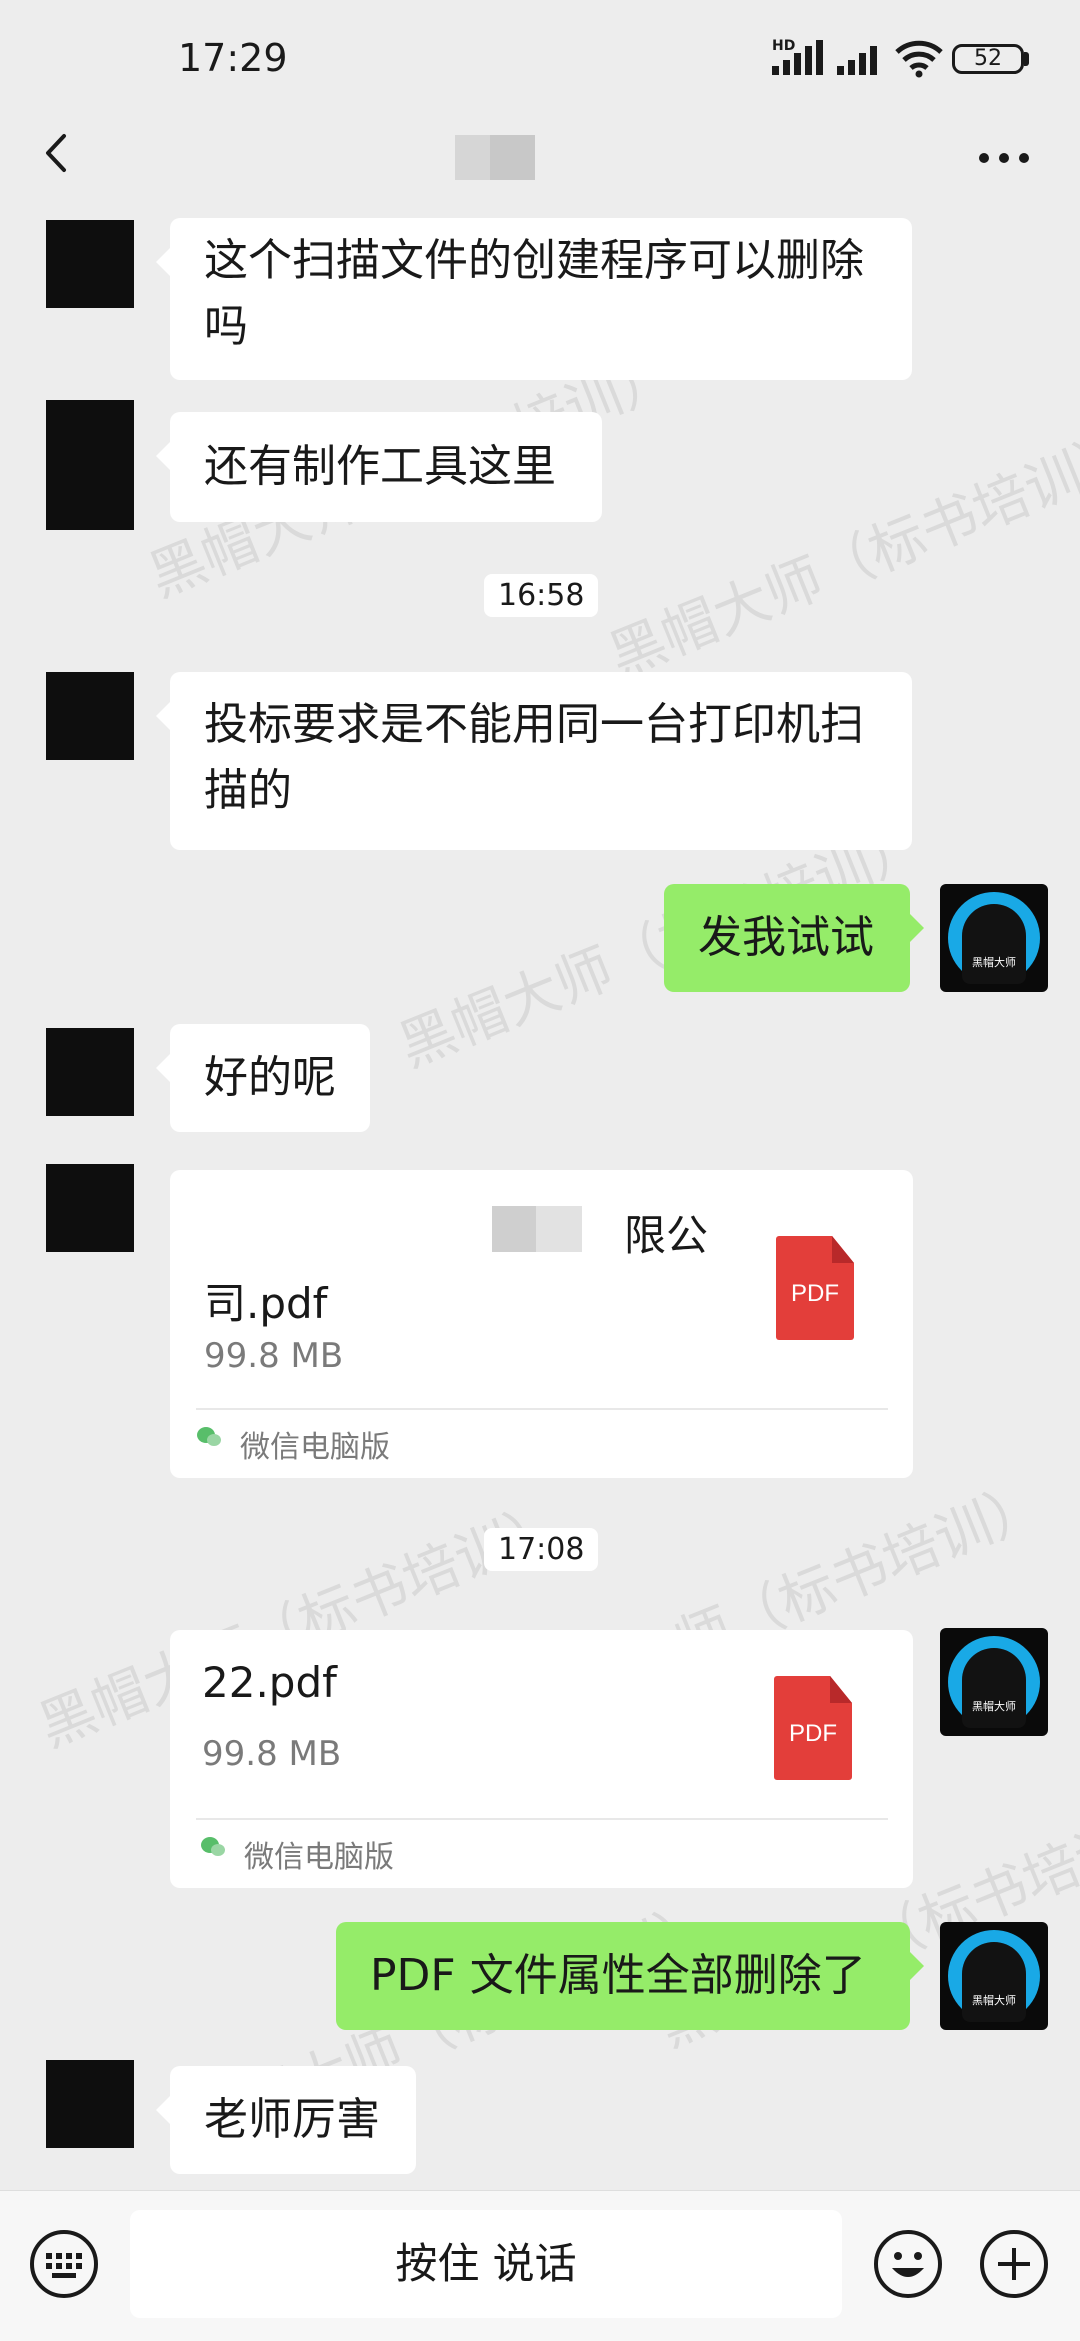 The width and height of the screenshot is (1080, 2341). Describe the element at coordinates (1004, 158) in the screenshot. I see `more-icon` at that location.